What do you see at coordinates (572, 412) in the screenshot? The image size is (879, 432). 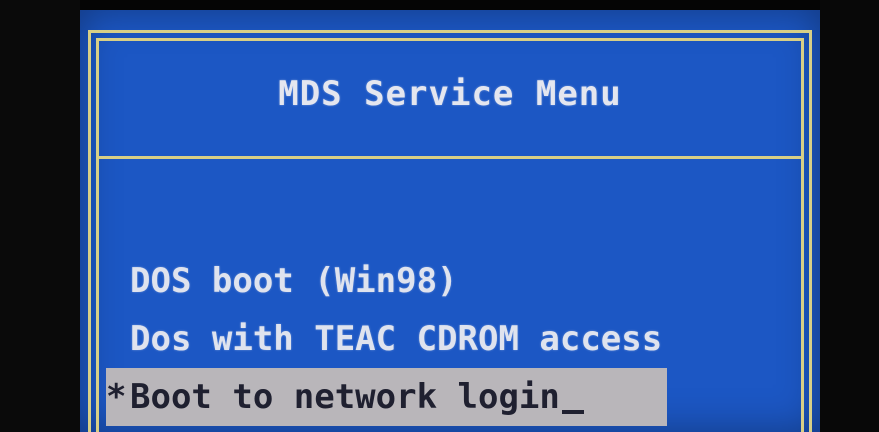 I see `text-cursor` at bounding box center [572, 412].